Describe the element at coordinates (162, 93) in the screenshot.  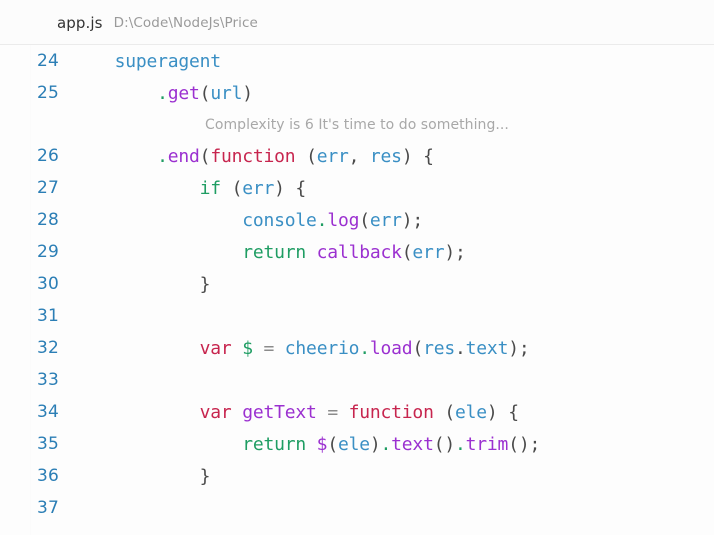
I see `code-line-text: .get(url)` at that location.